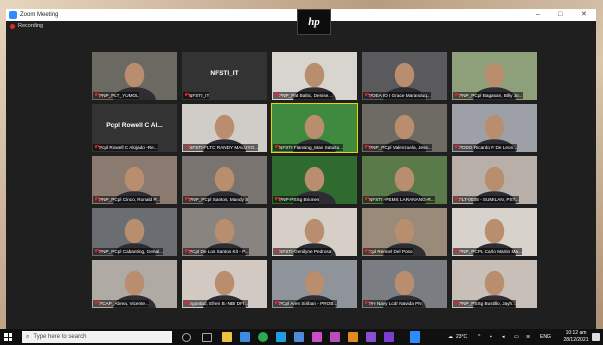  I want to click on maximize-button: □, so click(560, 15).